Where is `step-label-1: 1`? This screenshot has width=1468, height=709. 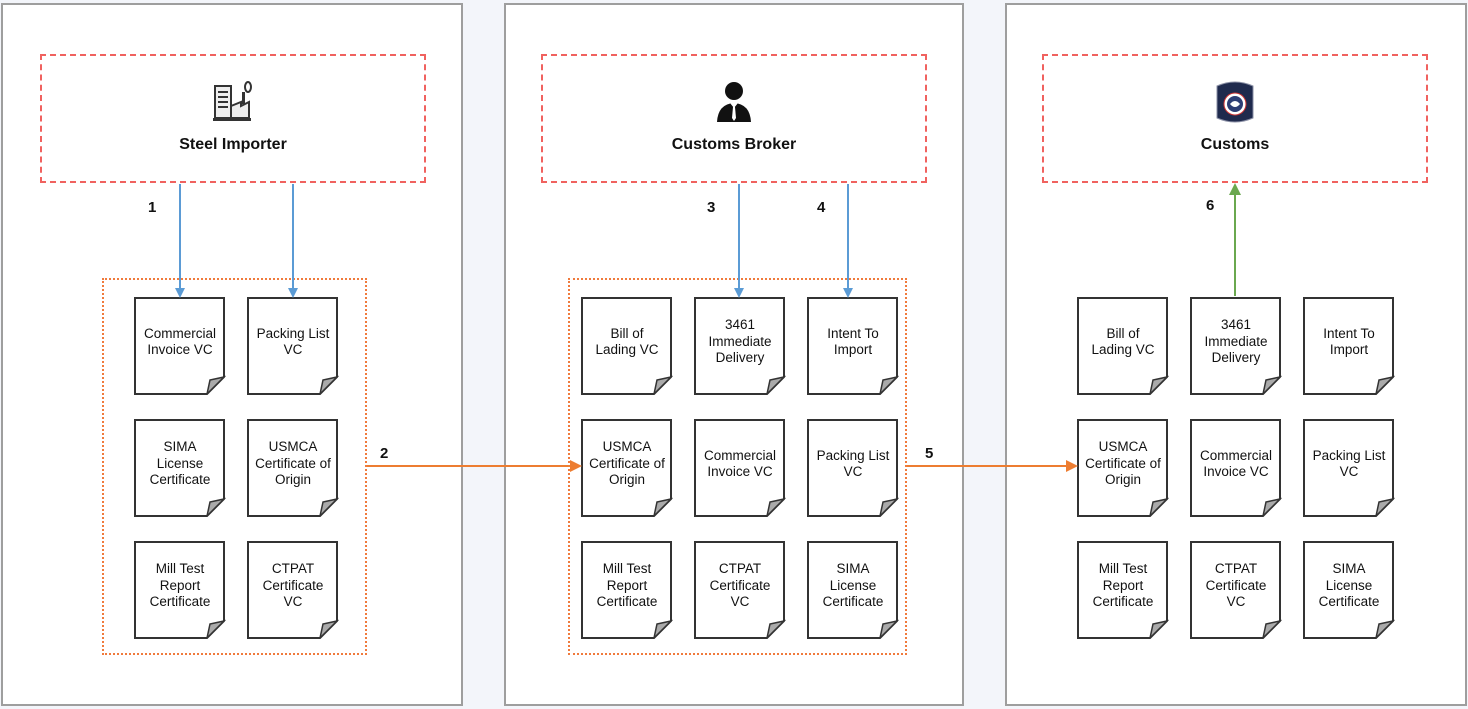
step-label-1: 1 is located at coordinates (152, 207).